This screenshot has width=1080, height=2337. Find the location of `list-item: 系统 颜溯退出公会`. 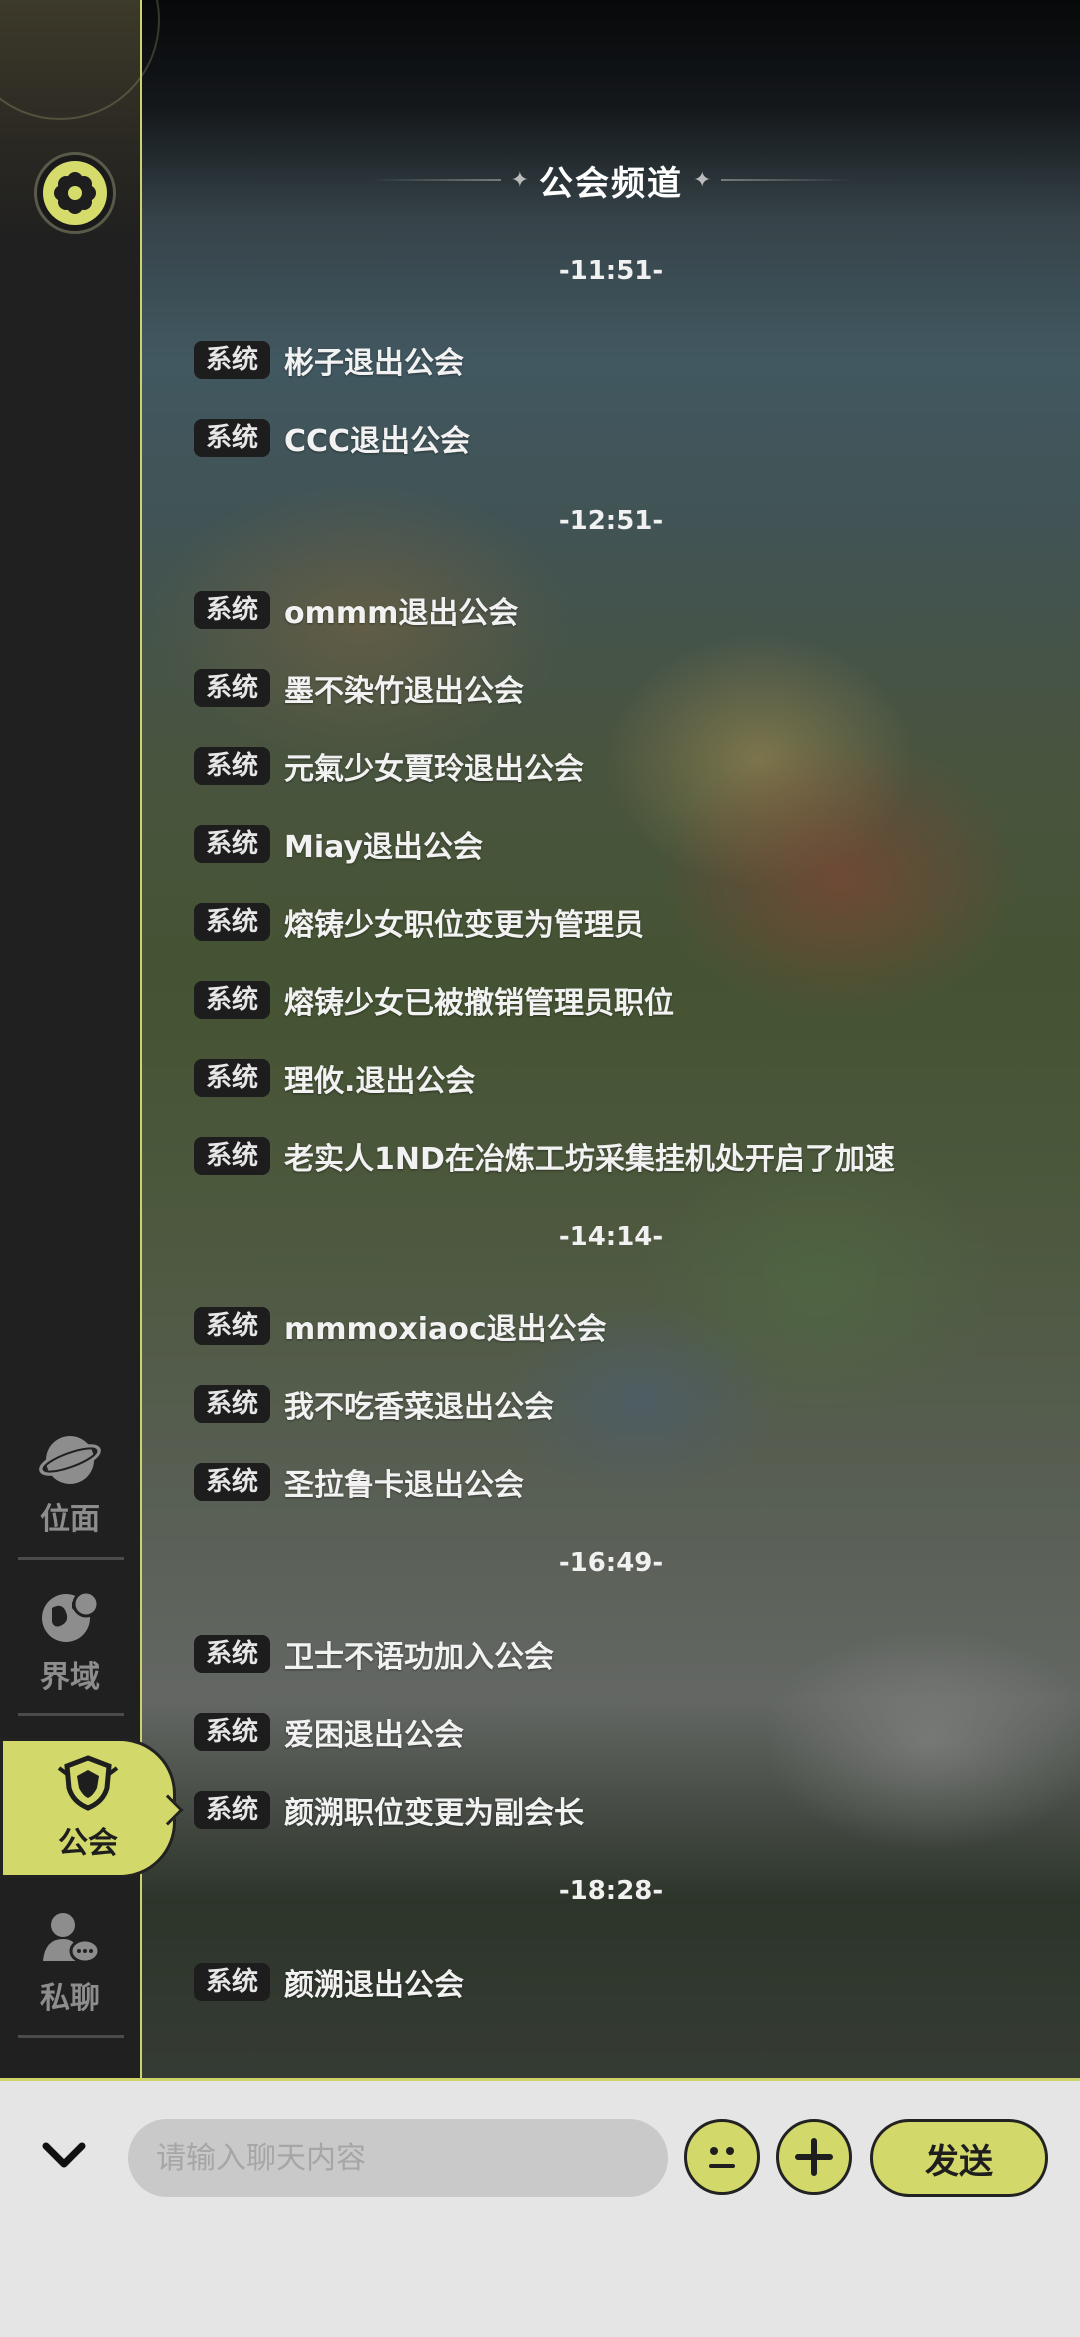

list-item: 系统 颜溯退出公会 is located at coordinates (329, 1982).